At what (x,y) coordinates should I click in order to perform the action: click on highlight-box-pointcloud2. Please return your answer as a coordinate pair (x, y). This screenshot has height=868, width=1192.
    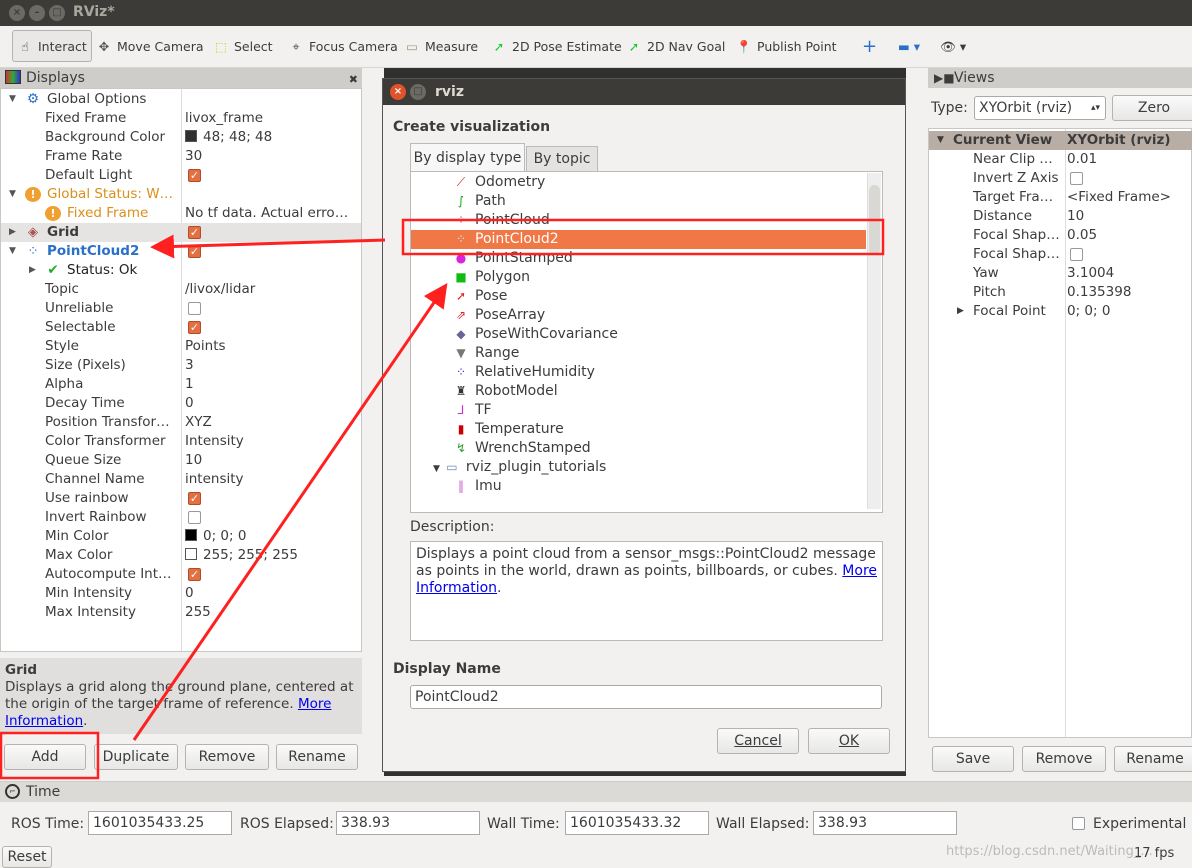
    Looking at the image, I should click on (643, 237).